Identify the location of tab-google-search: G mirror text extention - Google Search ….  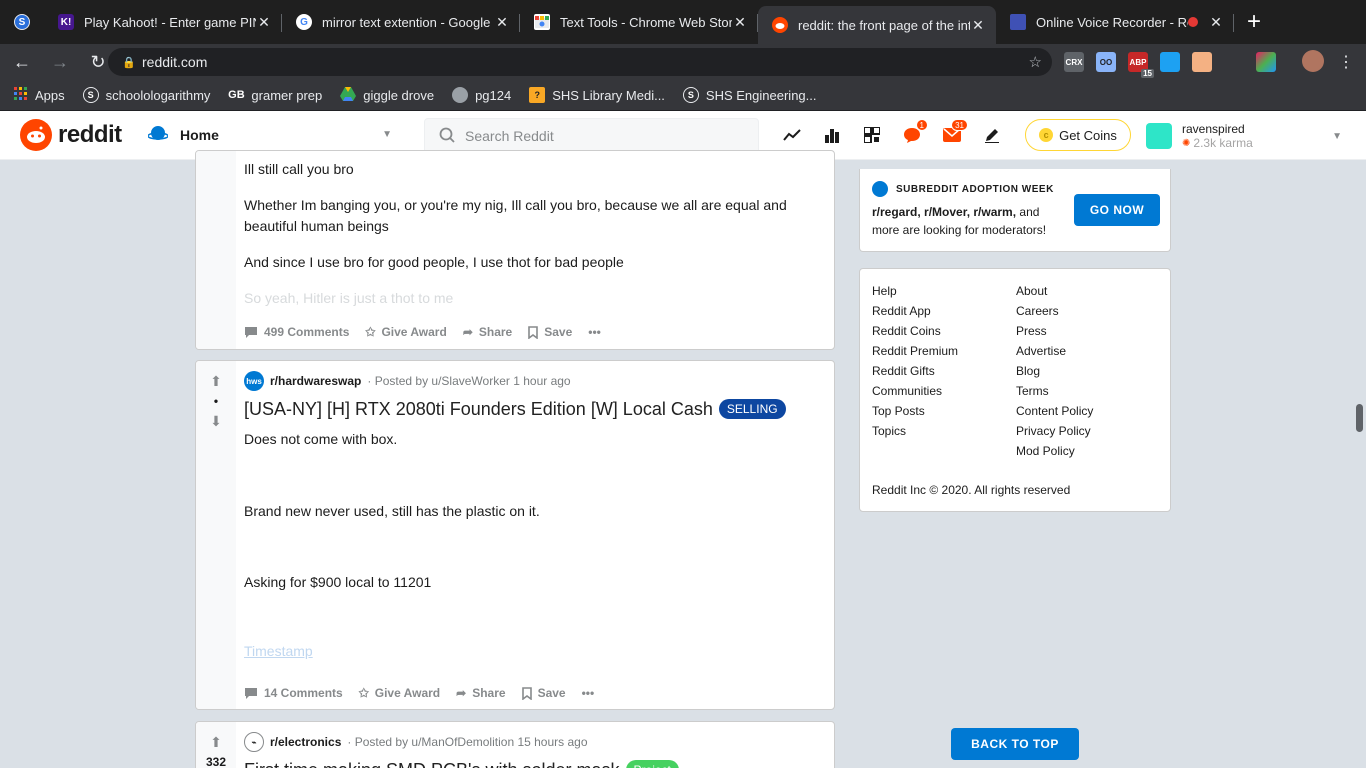
(401, 22).